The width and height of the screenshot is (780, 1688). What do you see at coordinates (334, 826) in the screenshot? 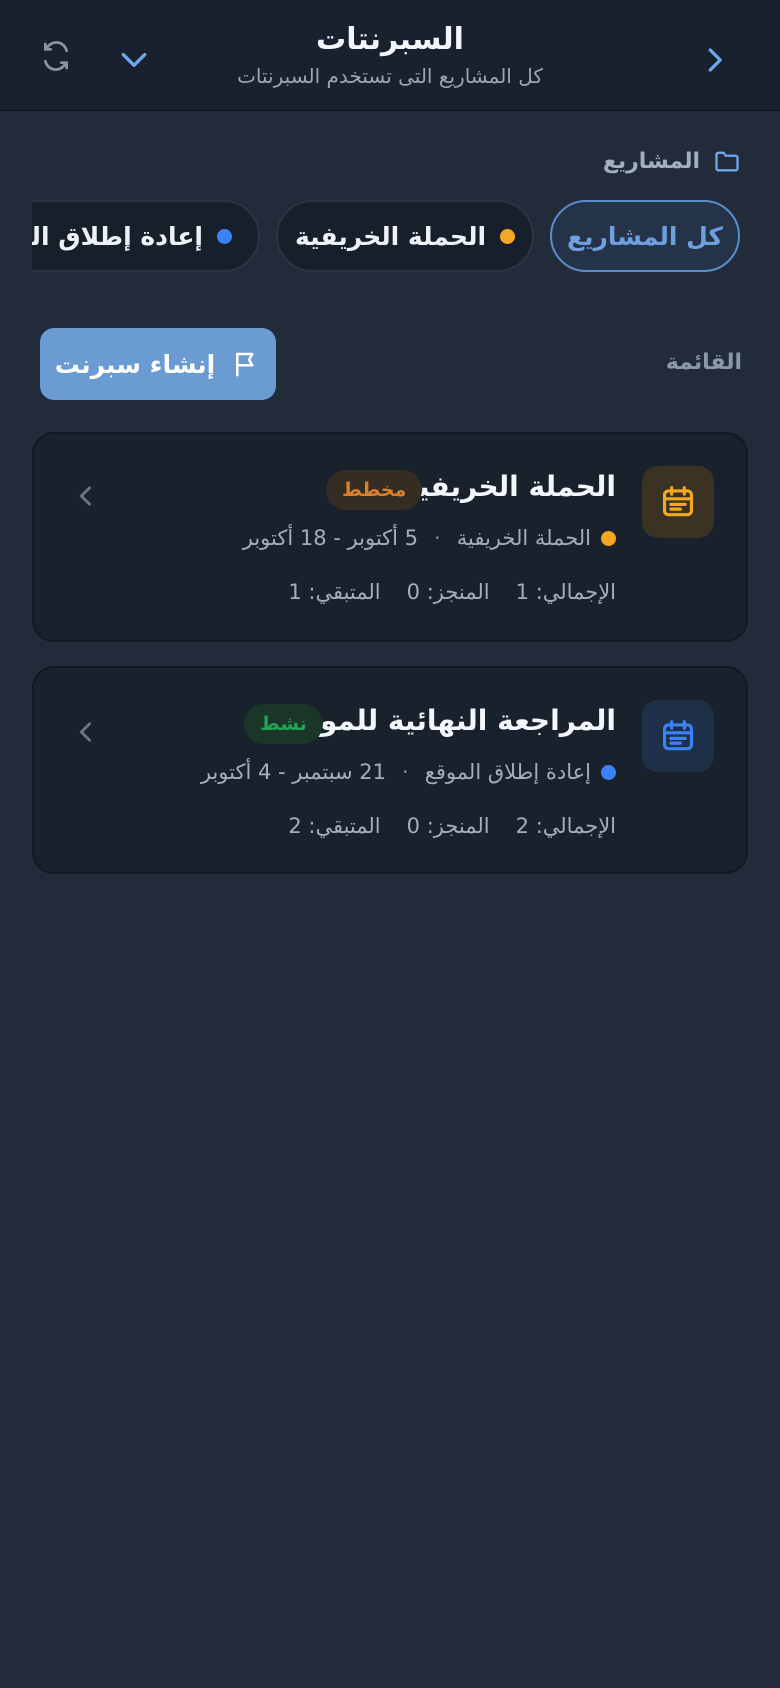
I see `stat-remaining: المتبقي: 2` at bounding box center [334, 826].